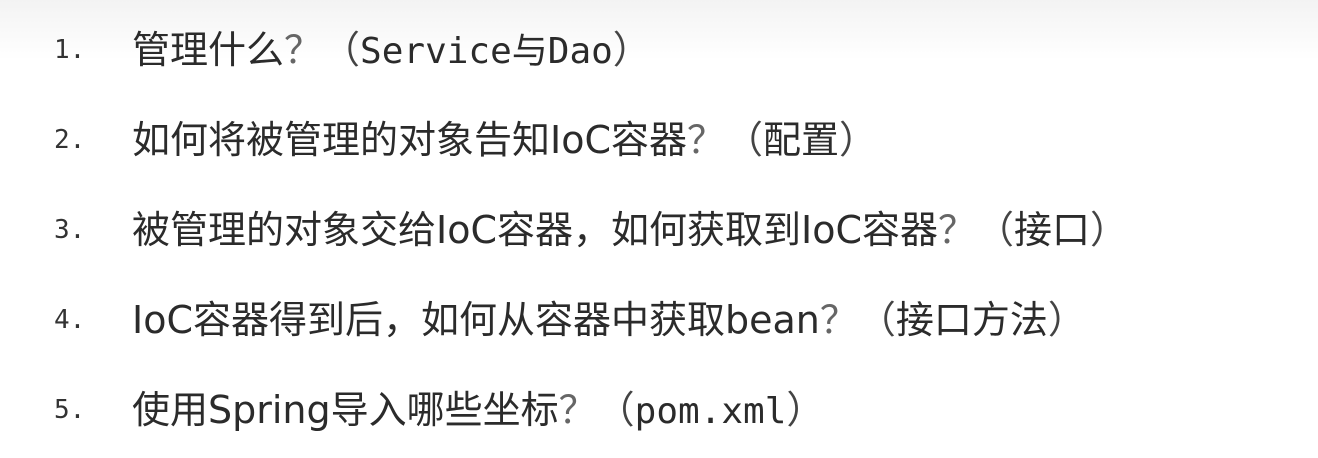  What do you see at coordinates (70, 320) in the screenshot?
I see `item-number: 4.` at bounding box center [70, 320].